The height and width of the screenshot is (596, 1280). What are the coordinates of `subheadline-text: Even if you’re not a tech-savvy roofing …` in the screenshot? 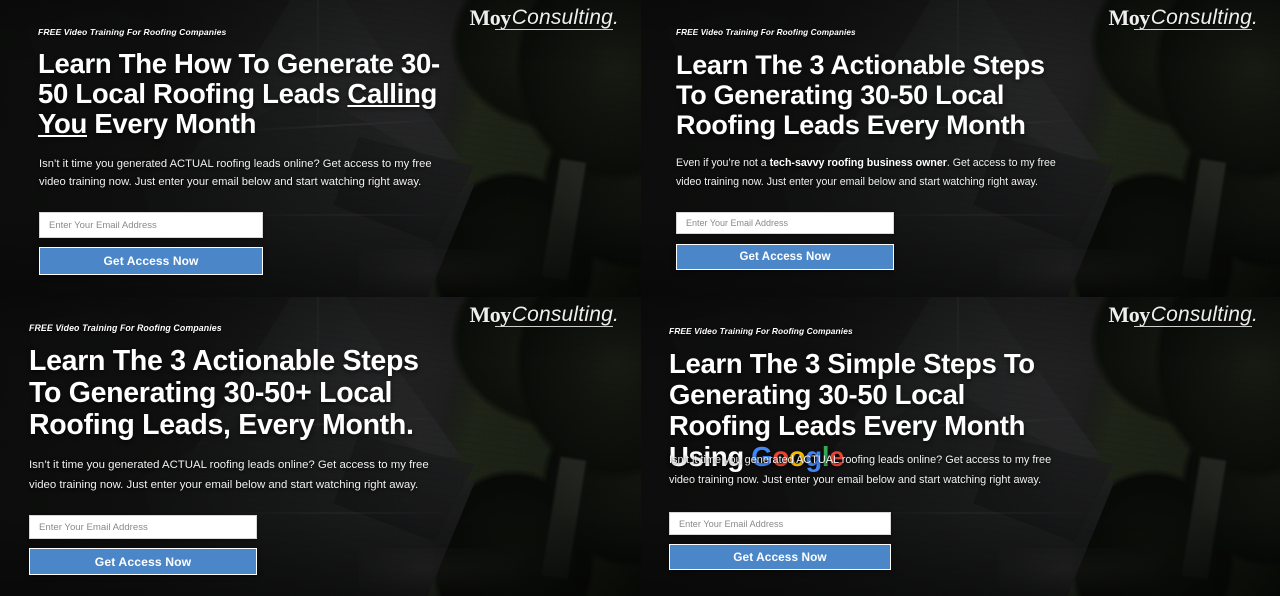 It's located at (866, 172).